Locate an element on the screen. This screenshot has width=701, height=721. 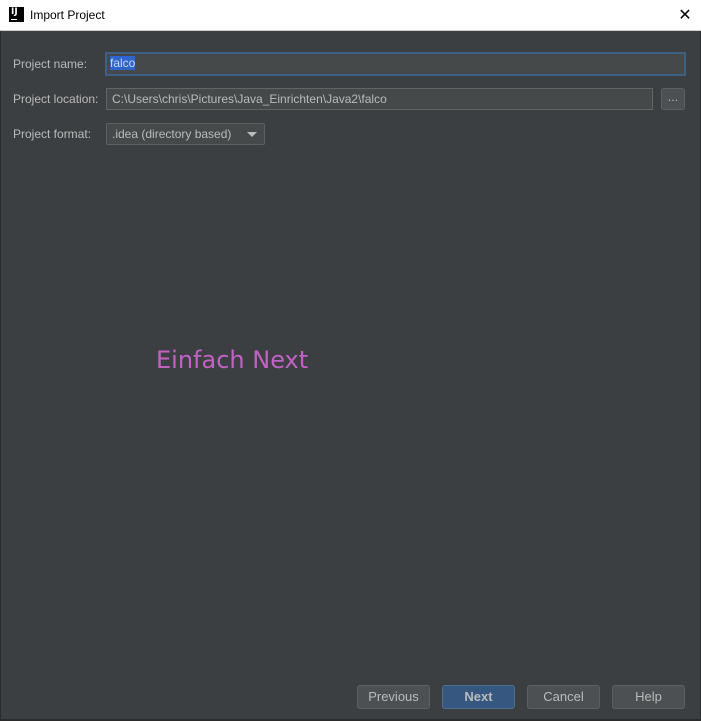
next-button: Next is located at coordinates (478, 697).